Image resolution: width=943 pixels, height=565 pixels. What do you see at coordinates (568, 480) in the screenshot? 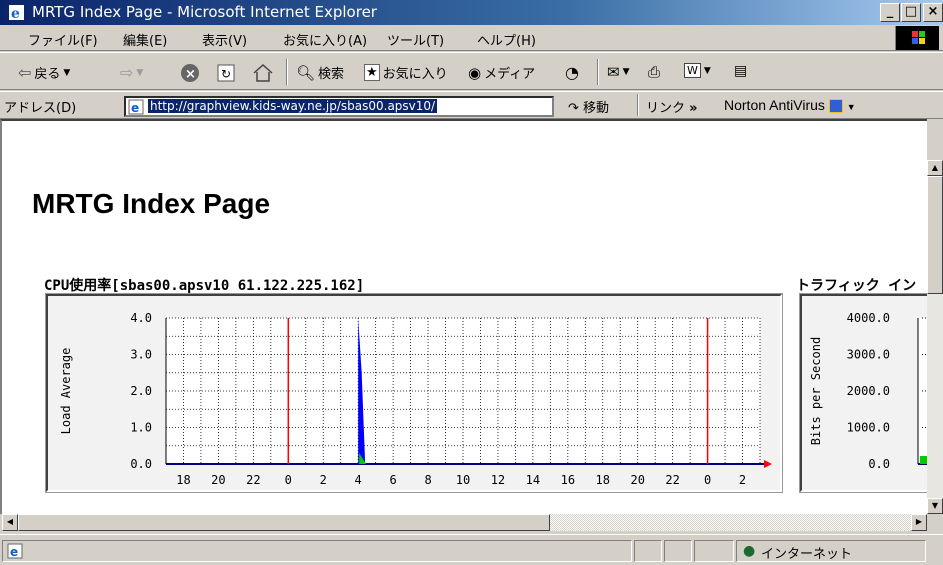
I see `x-tick-label: 16` at bounding box center [568, 480].